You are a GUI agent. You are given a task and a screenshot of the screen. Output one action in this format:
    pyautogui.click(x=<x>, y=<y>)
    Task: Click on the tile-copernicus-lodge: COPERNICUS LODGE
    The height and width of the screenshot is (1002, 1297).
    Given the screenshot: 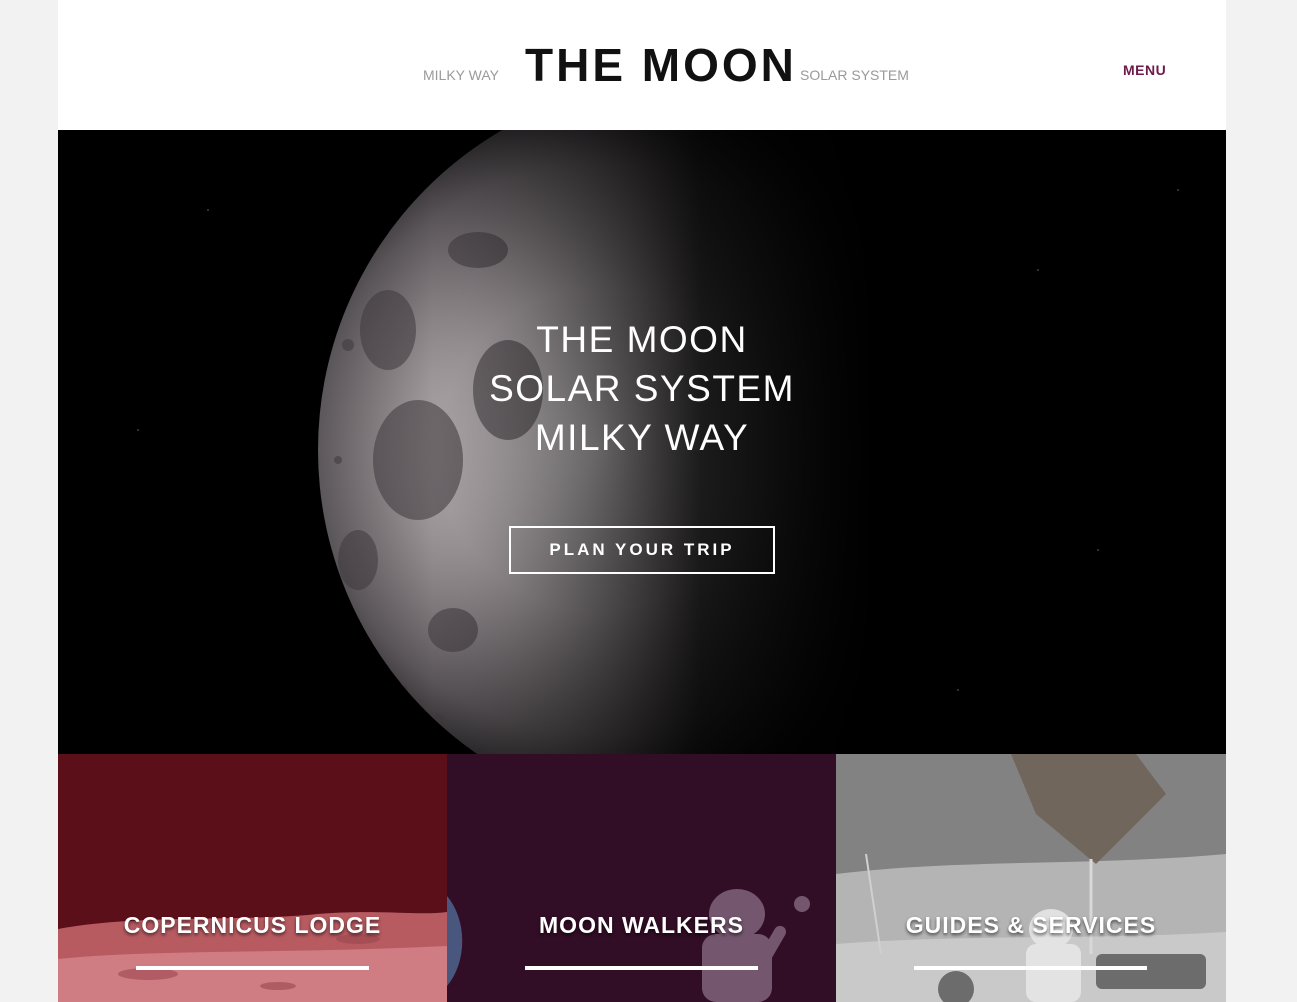 What is the action you would take?
    pyautogui.click(x=252, y=878)
    